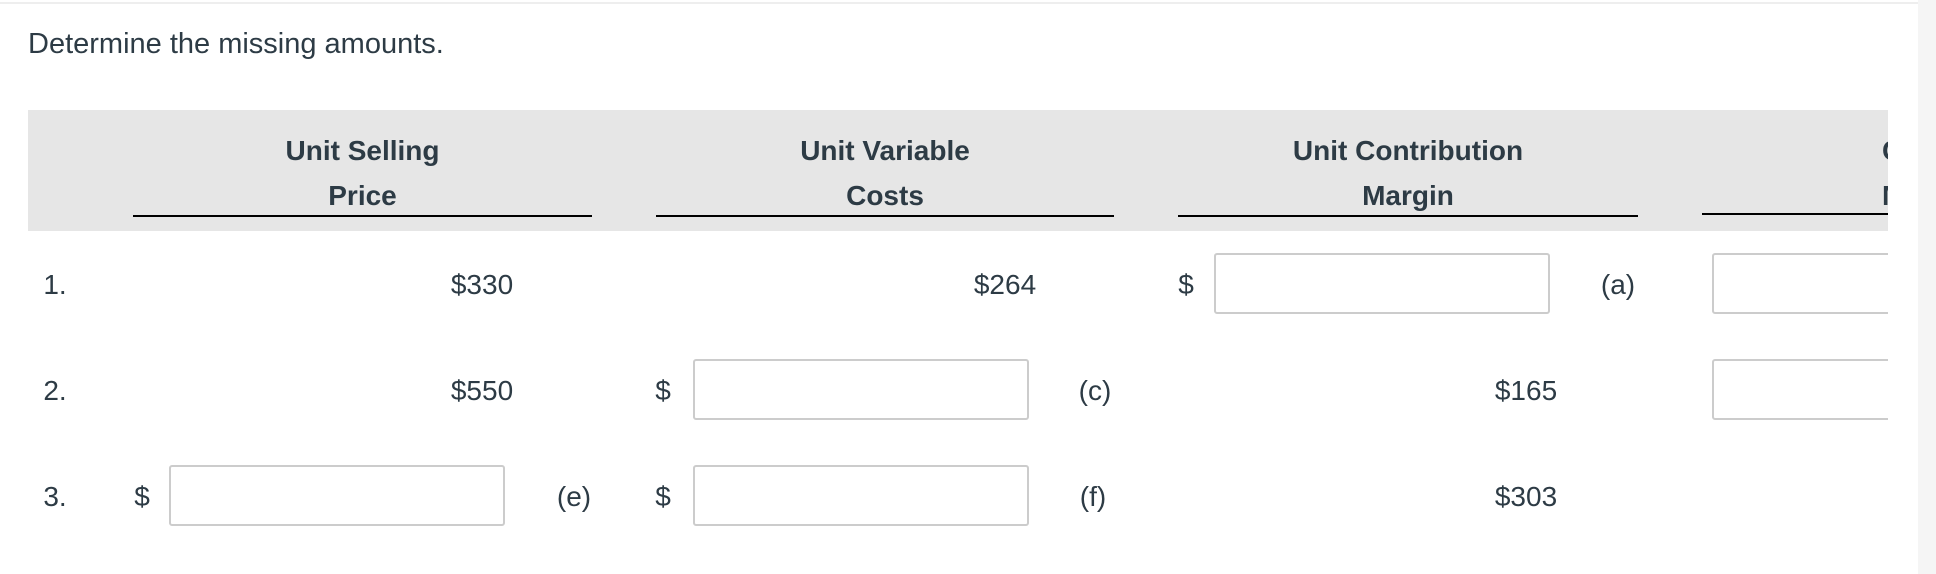 The width and height of the screenshot is (1936, 574). What do you see at coordinates (1800, 389) in the screenshot?
I see `ratio-input-row2` at bounding box center [1800, 389].